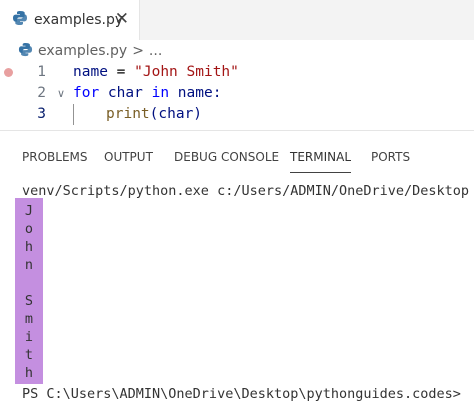  What do you see at coordinates (29, 337) in the screenshot?
I see `output-char: i` at bounding box center [29, 337].